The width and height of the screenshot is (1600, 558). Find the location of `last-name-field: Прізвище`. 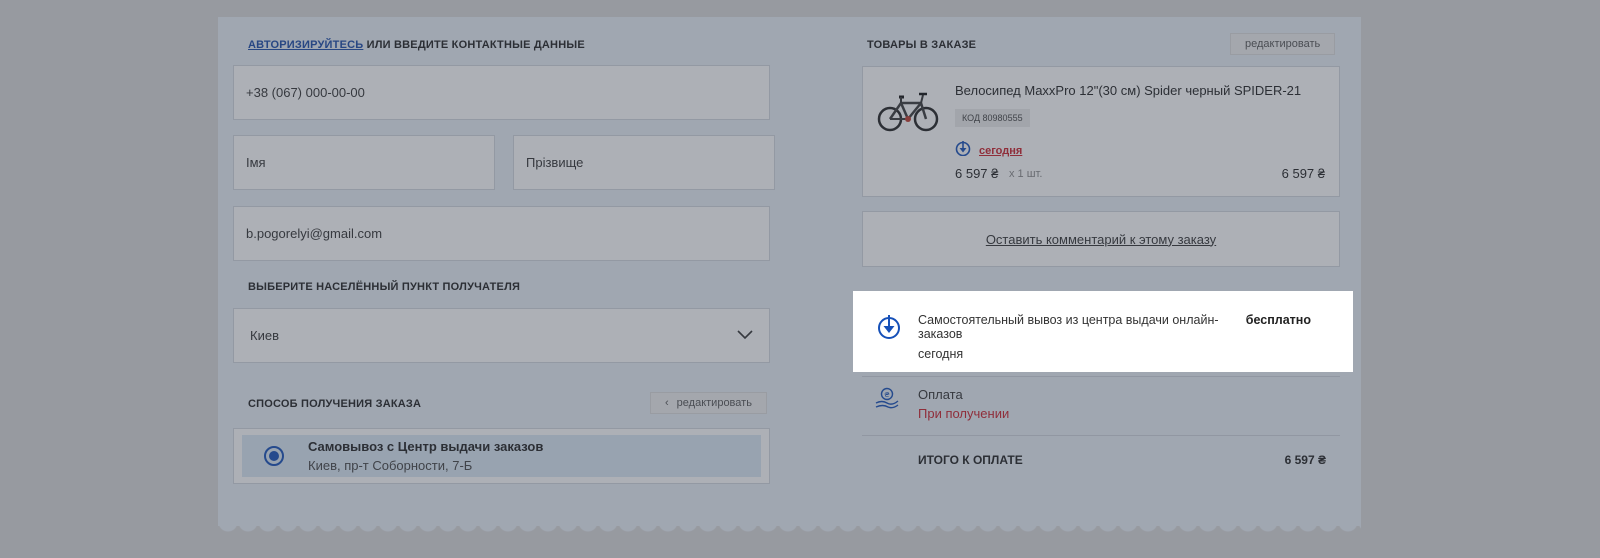

last-name-field: Прізвище is located at coordinates (644, 162).